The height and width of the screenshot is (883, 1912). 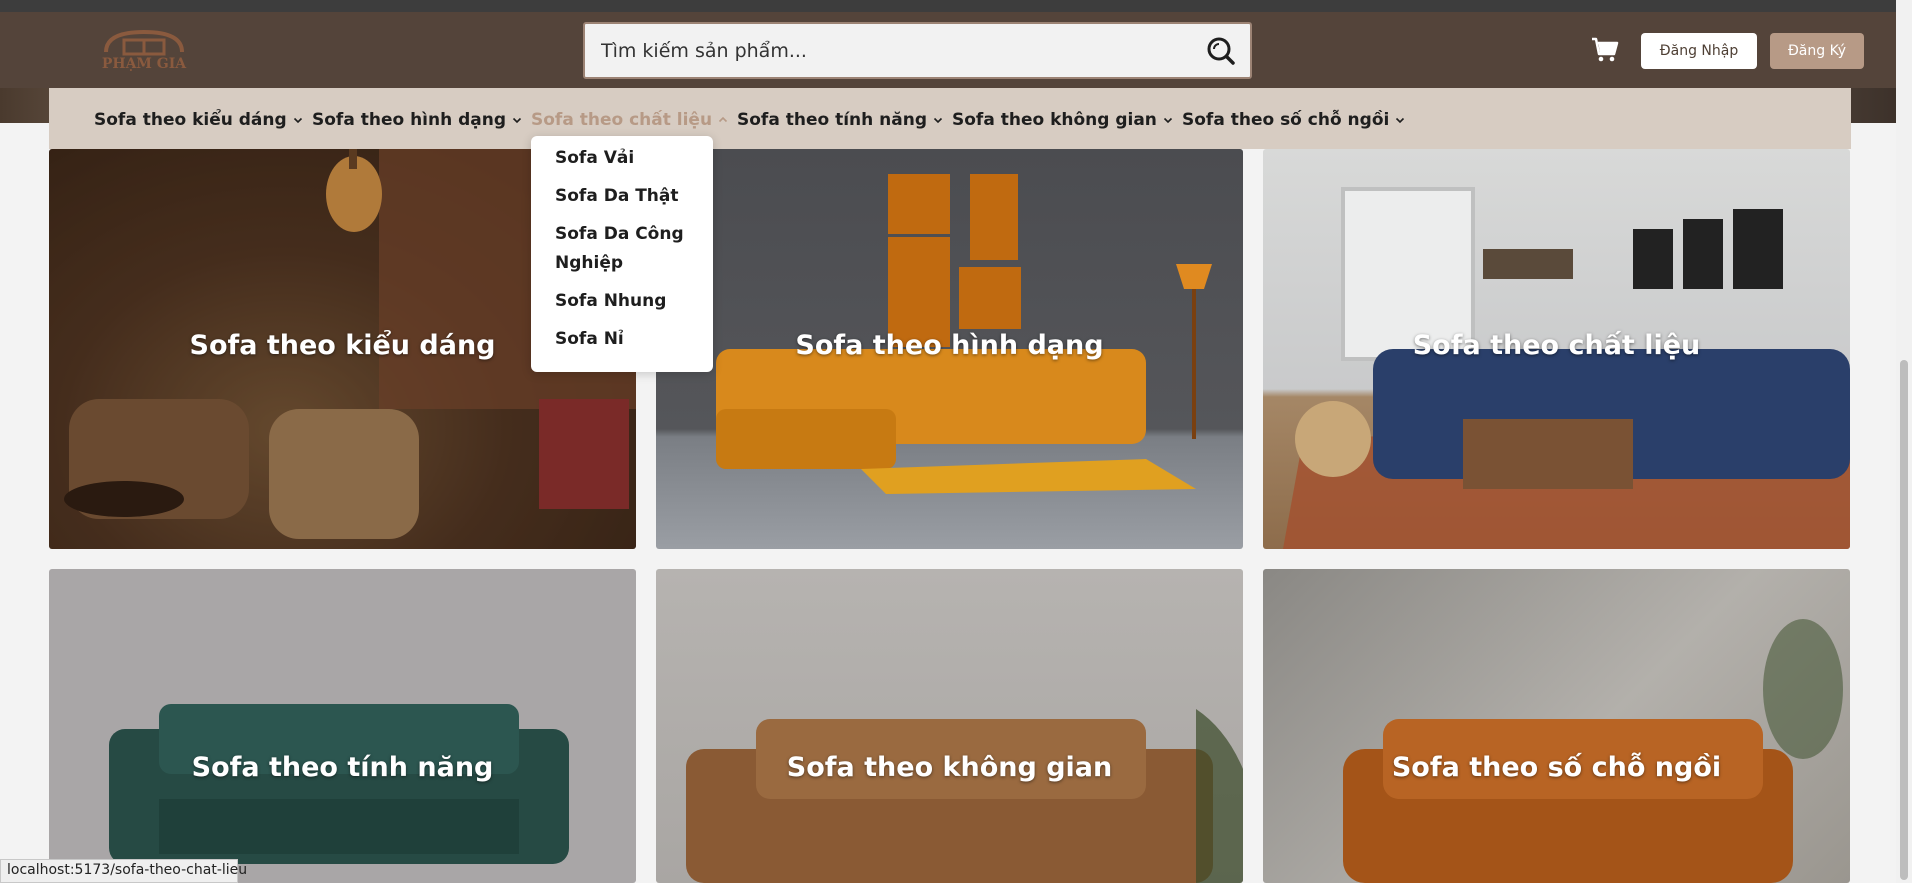 I want to click on search-icon, so click(x=1221, y=51).